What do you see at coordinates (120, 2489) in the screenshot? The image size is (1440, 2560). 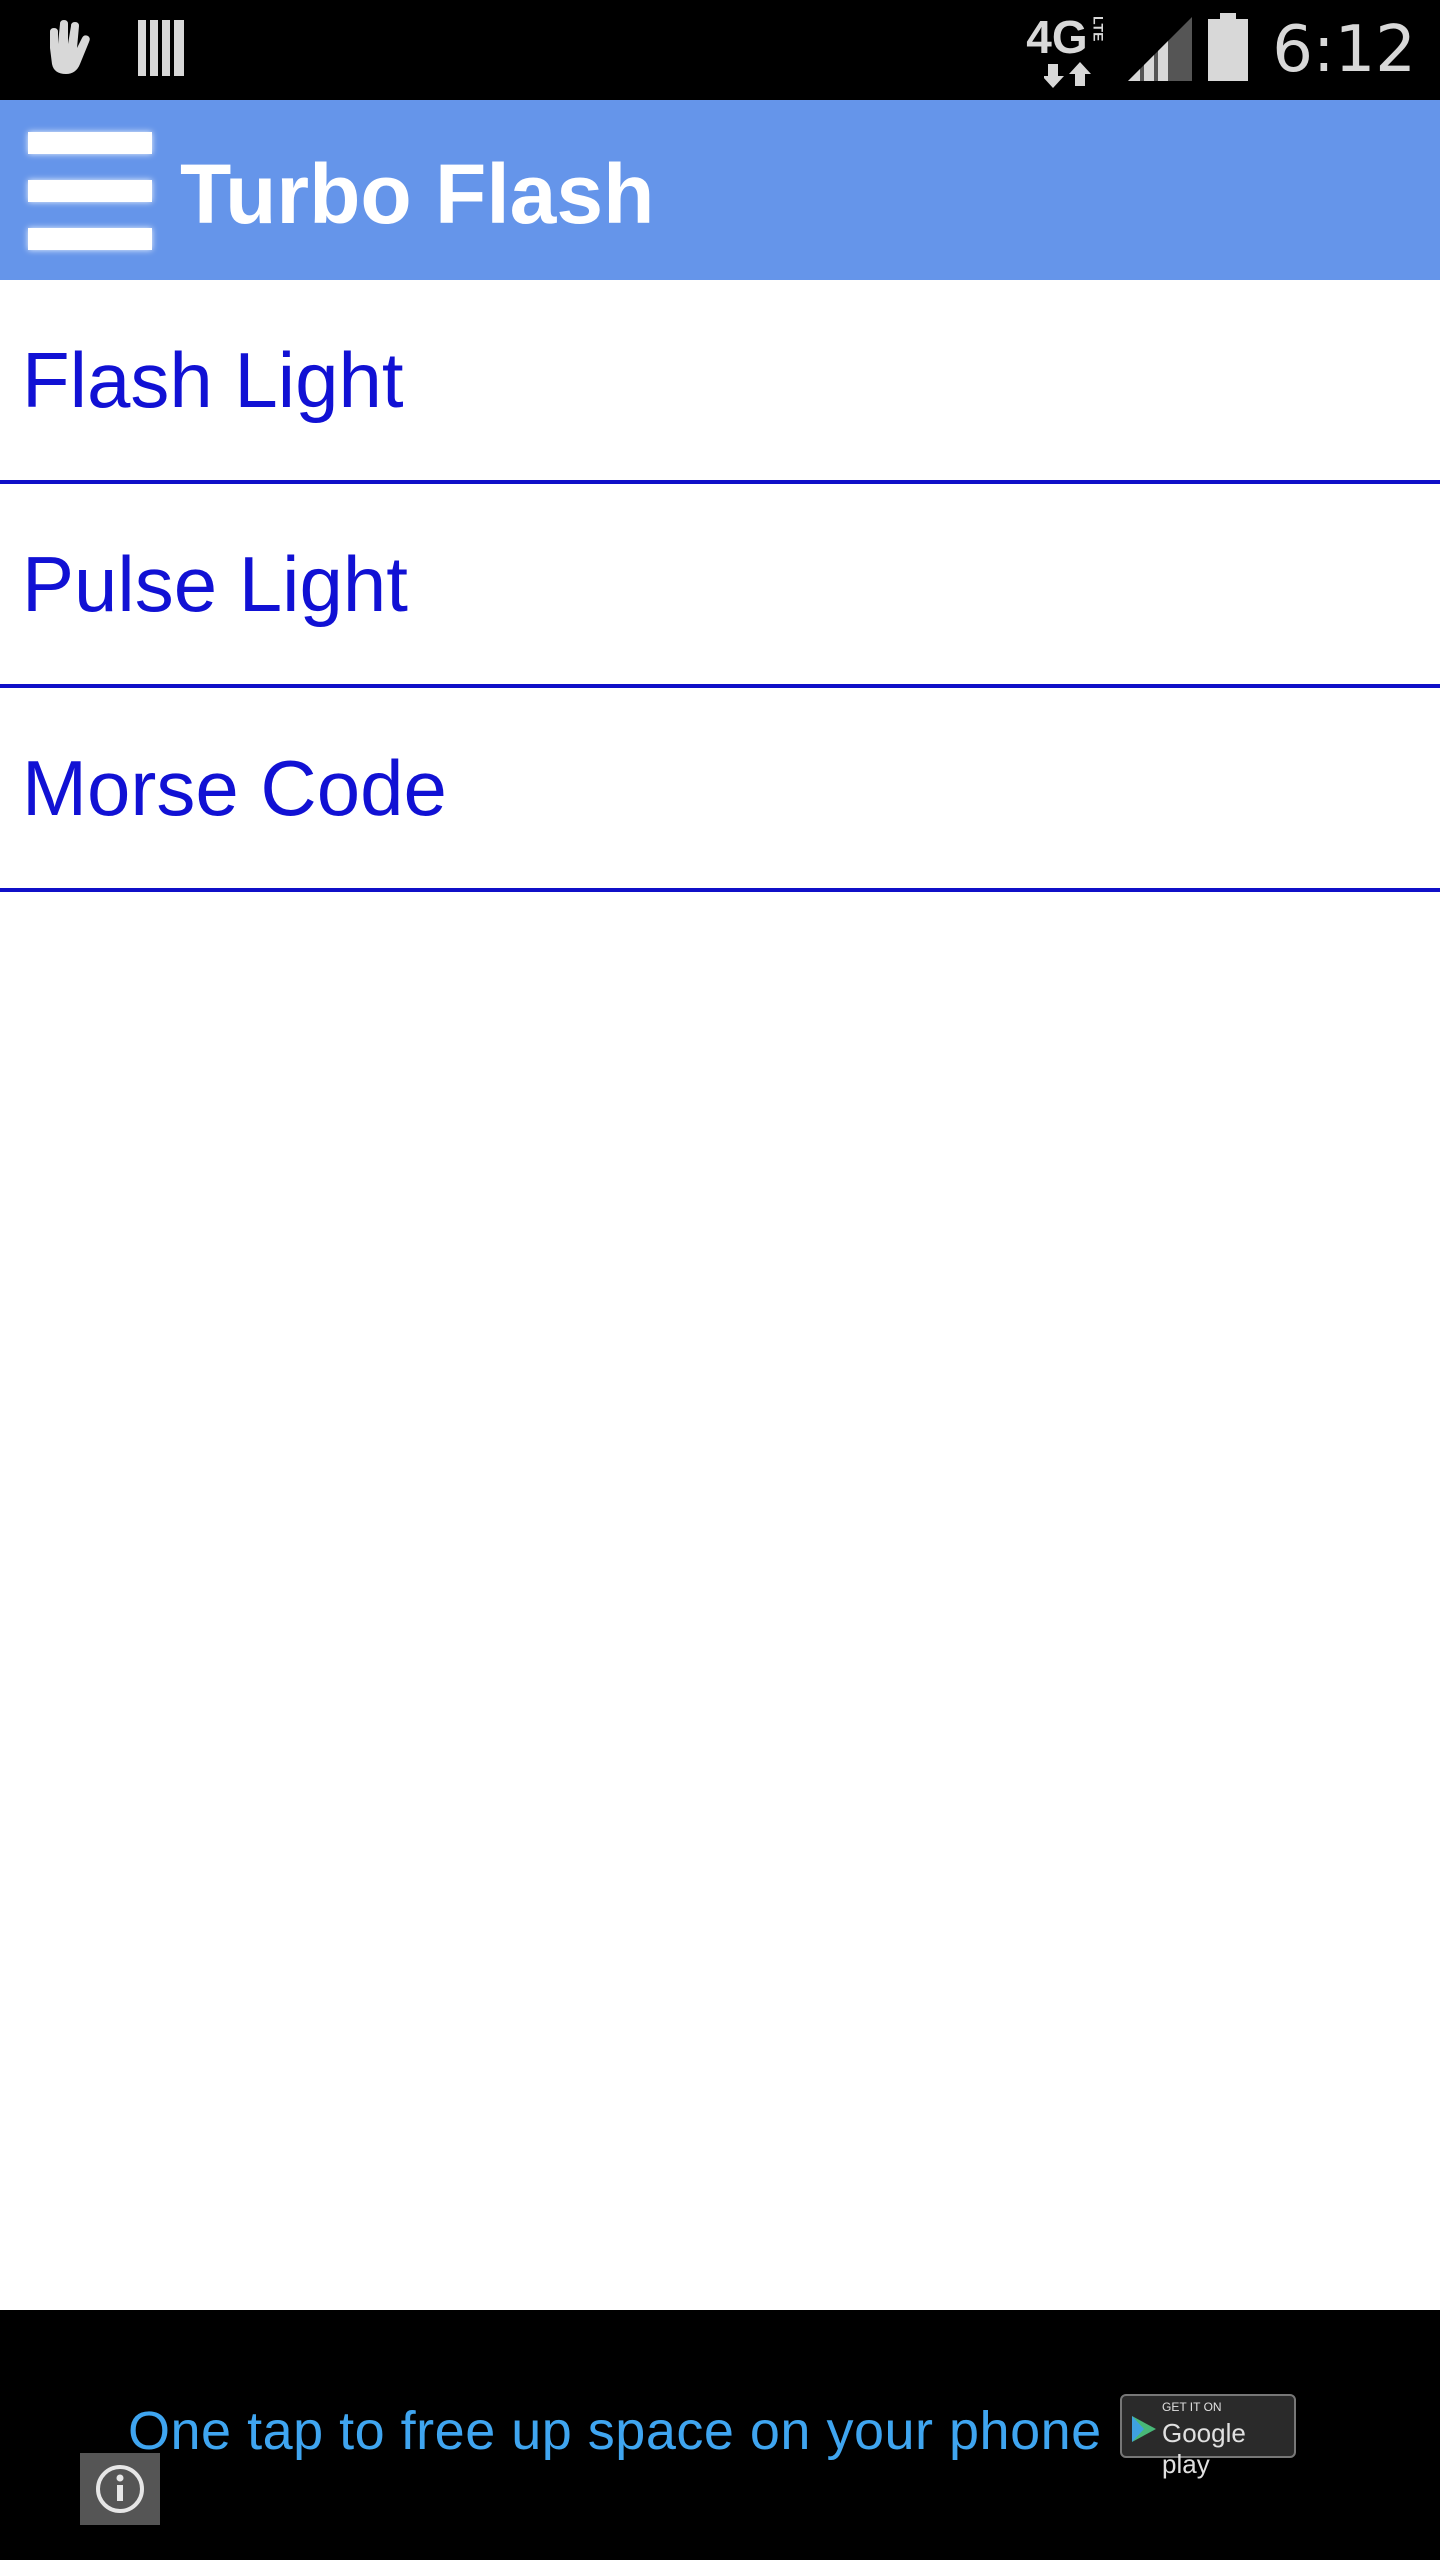 I see `info-icon` at bounding box center [120, 2489].